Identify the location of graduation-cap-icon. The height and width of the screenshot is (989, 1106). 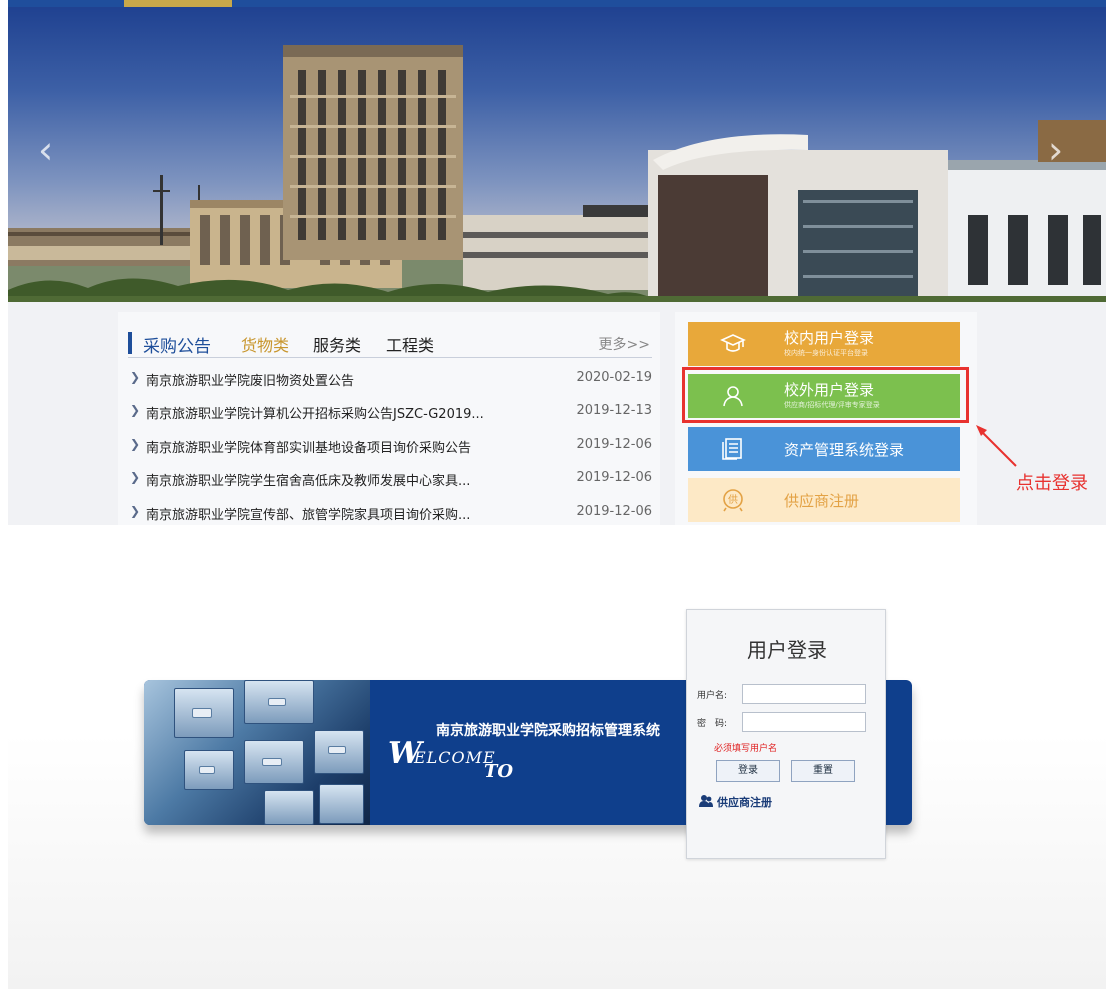
(733, 343).